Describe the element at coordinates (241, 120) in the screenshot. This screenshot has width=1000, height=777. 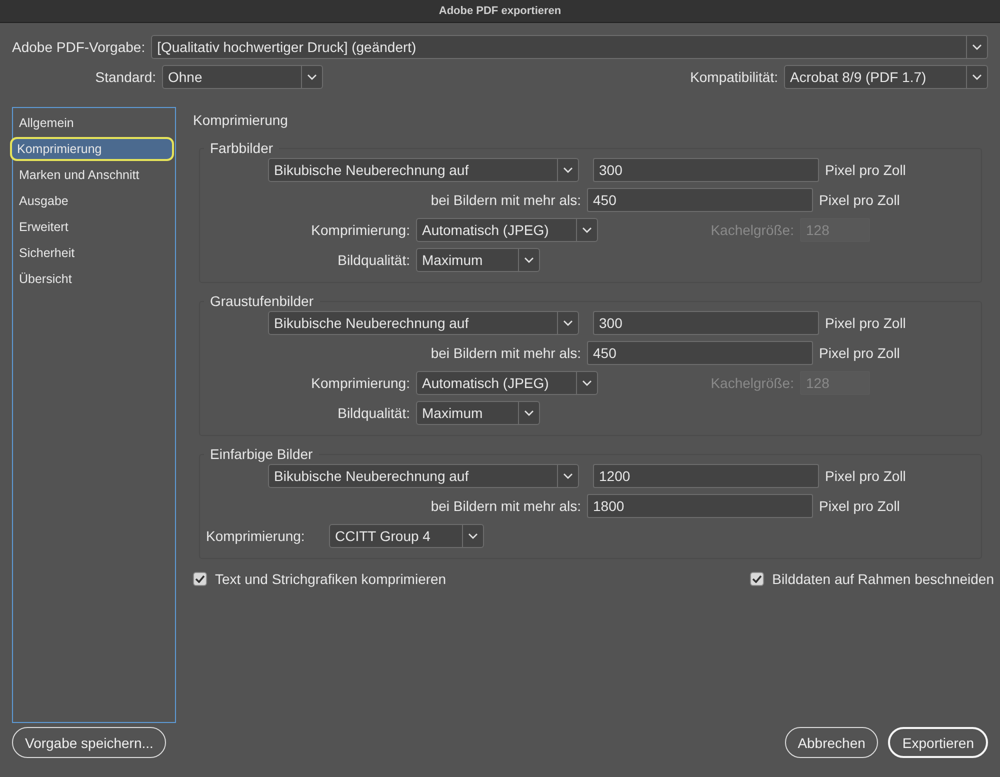
I see `panel-title: Komprimierung` at that location.